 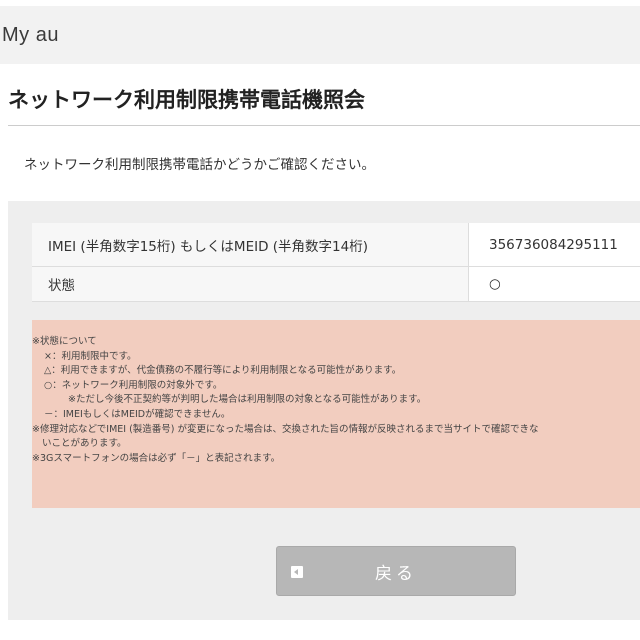 I want to click on page-title: ネットワーク利用制限携帯電話機照会, so click(x=186, y=100).